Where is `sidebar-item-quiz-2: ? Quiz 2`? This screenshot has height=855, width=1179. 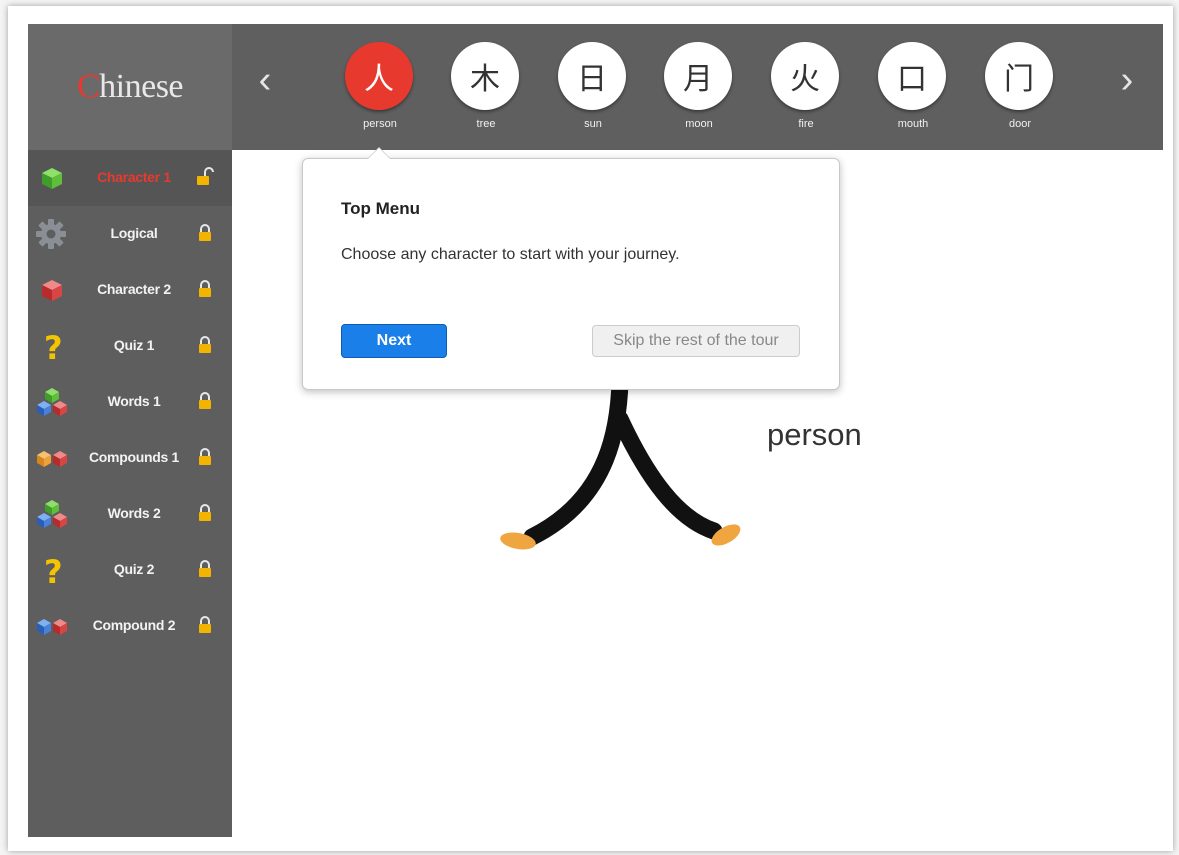 sidebar-item-quiz-2: ? Quiz 2 is located at coordinates (130, 570).